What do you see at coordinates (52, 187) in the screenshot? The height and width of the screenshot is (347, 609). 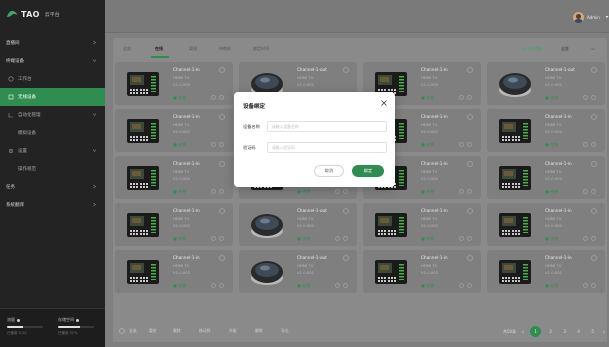 I see `sidebar-item-task: 任务` at bounding box center [52, 187].